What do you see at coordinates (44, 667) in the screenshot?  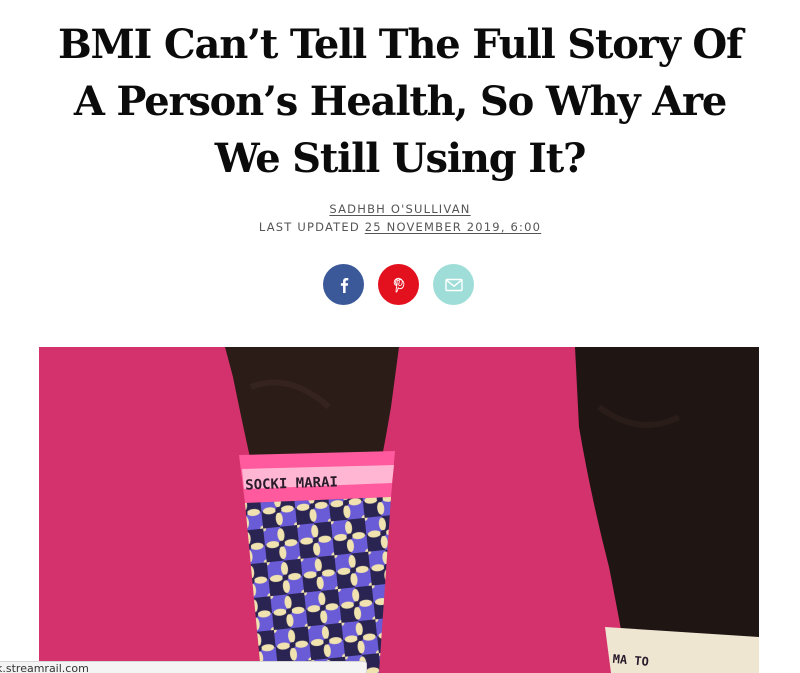 I see `status-bar-url: k.streamrail.com` at bounding box center [44, 667].